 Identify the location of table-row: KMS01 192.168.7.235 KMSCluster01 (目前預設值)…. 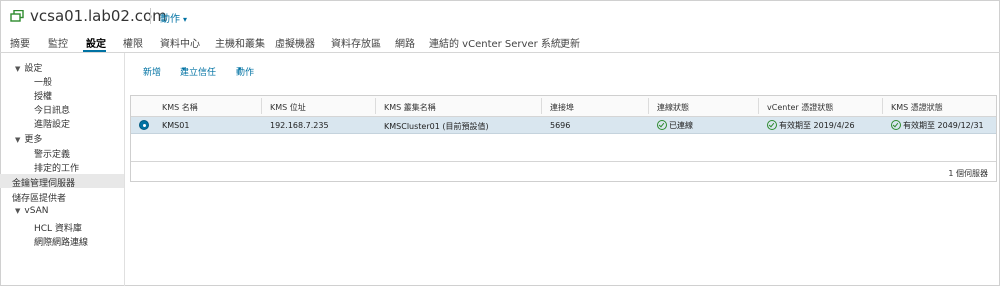
(563, 125).